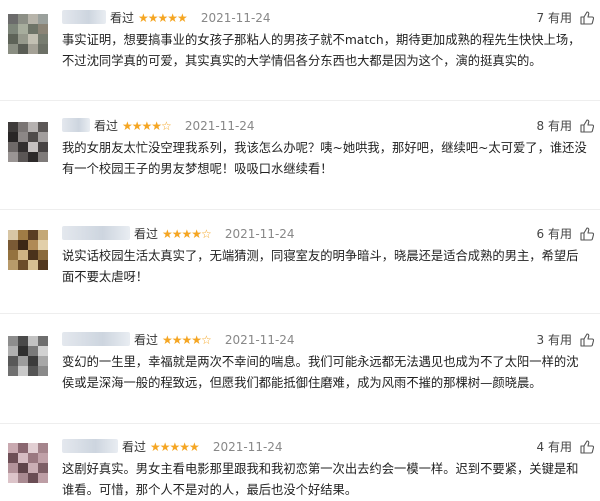 The image size is (600, 501). What do you see at coordinates (540, 234) in the screenshot?
I see `useful-count: 6` at bounding box center [540, 234].